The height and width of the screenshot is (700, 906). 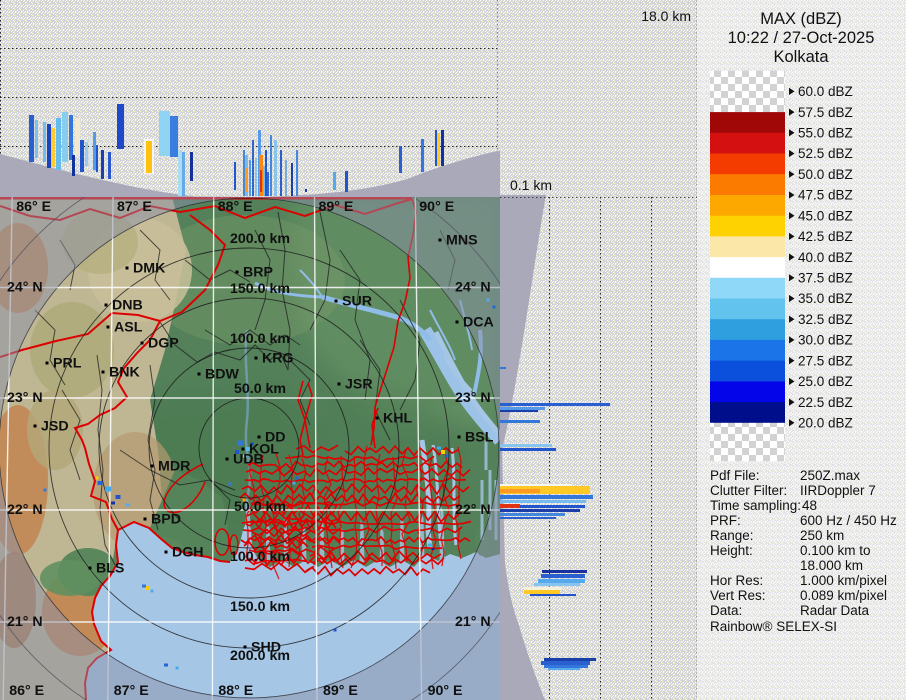 I want to click on svg-text: BRP, so click(x=258, y=273).